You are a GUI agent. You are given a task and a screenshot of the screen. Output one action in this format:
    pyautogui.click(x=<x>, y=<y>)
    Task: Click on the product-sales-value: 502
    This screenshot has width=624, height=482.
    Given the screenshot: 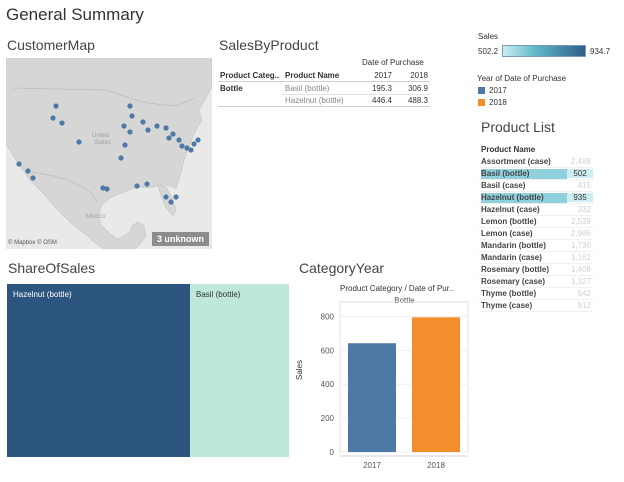 What is the action you would take?
    pyautogui.click(x=580, y=173)
    